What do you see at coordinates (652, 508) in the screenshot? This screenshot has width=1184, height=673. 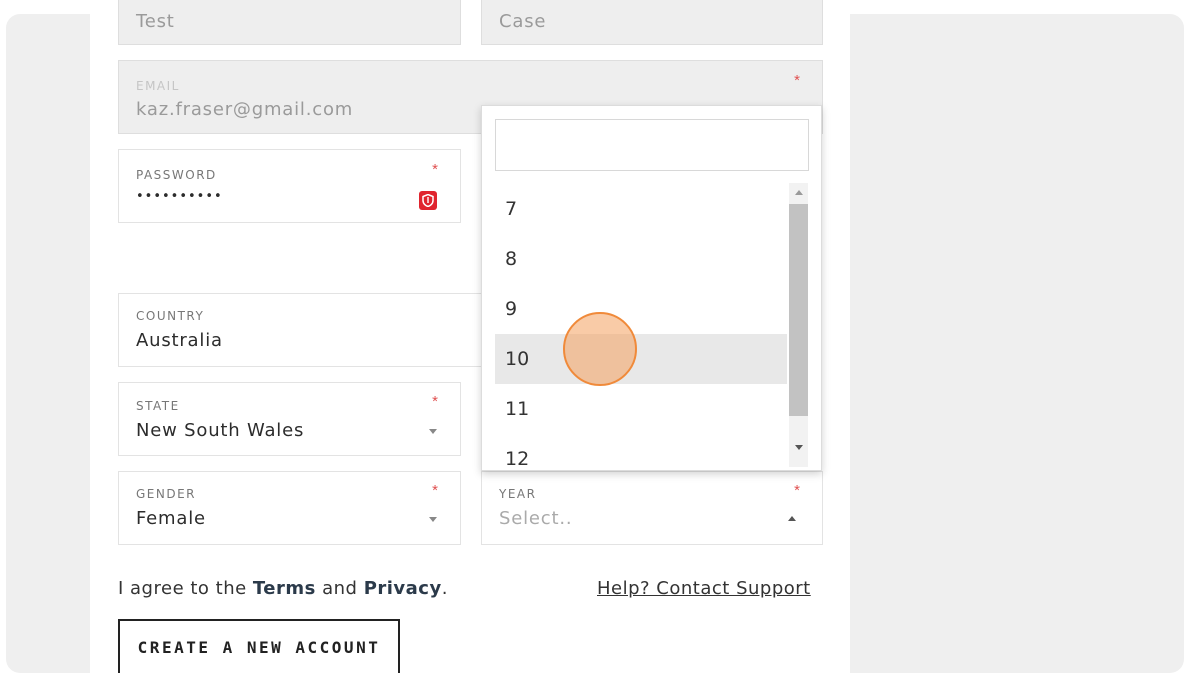 I see `year-select: YEAR Select.. *` at bounding box center [652, 508].